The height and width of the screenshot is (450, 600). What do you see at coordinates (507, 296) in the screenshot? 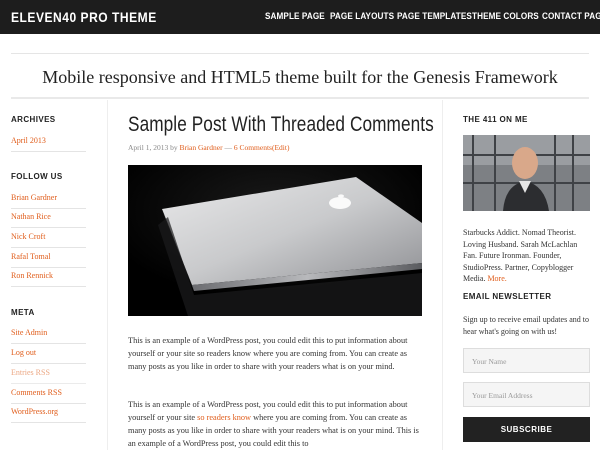
I see `newsletter-widget-title: EMAIL NEWSLETTER` at bounding box center [507, 296].